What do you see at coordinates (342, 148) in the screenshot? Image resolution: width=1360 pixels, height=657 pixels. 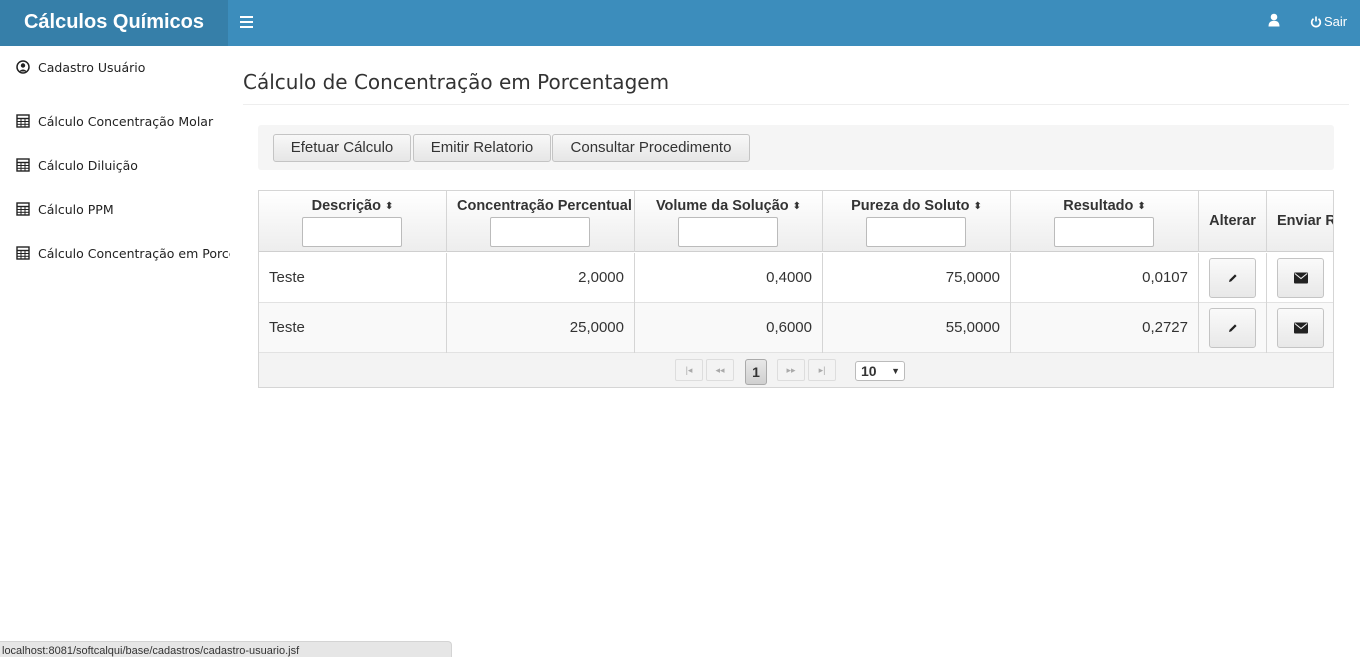 I see `efetuar-calculo-button: Efetuar Cálculo` at bounding box center [342, 148].